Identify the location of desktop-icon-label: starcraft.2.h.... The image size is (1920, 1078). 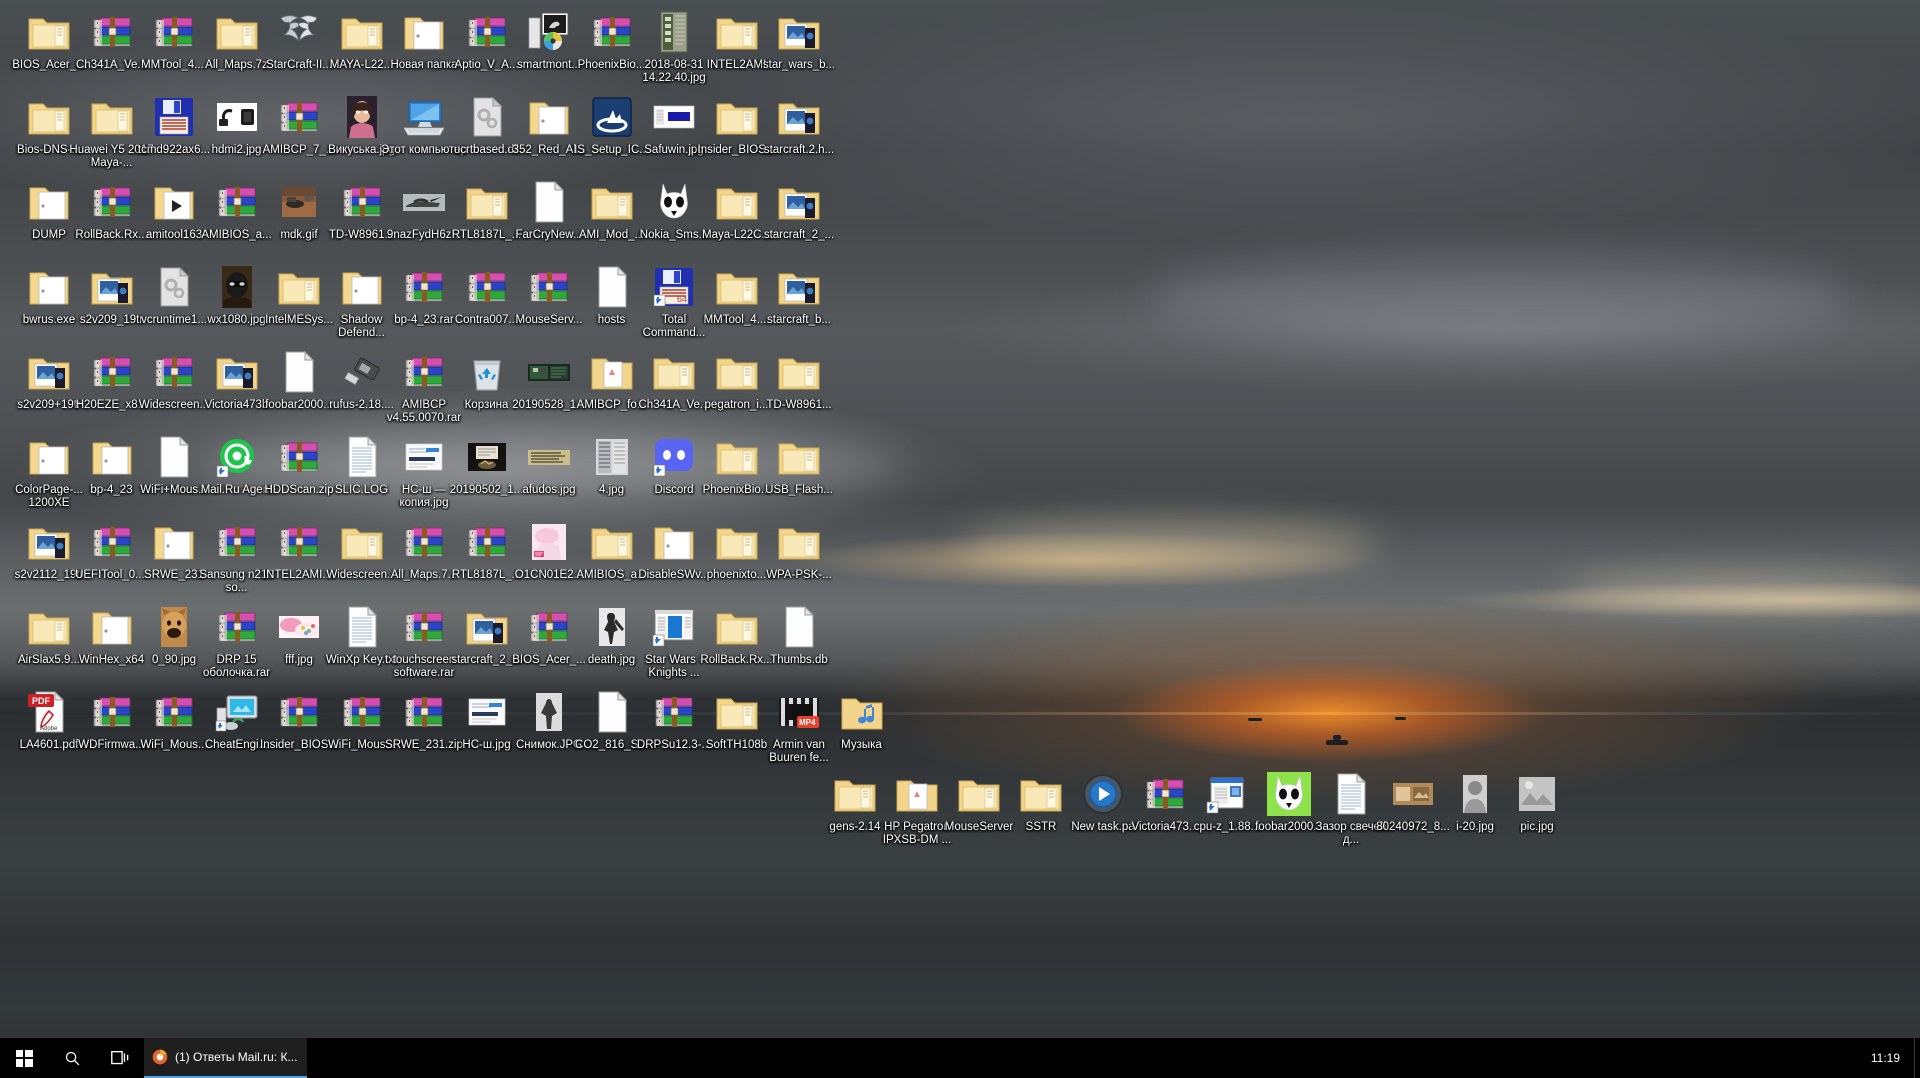
(799, 150).